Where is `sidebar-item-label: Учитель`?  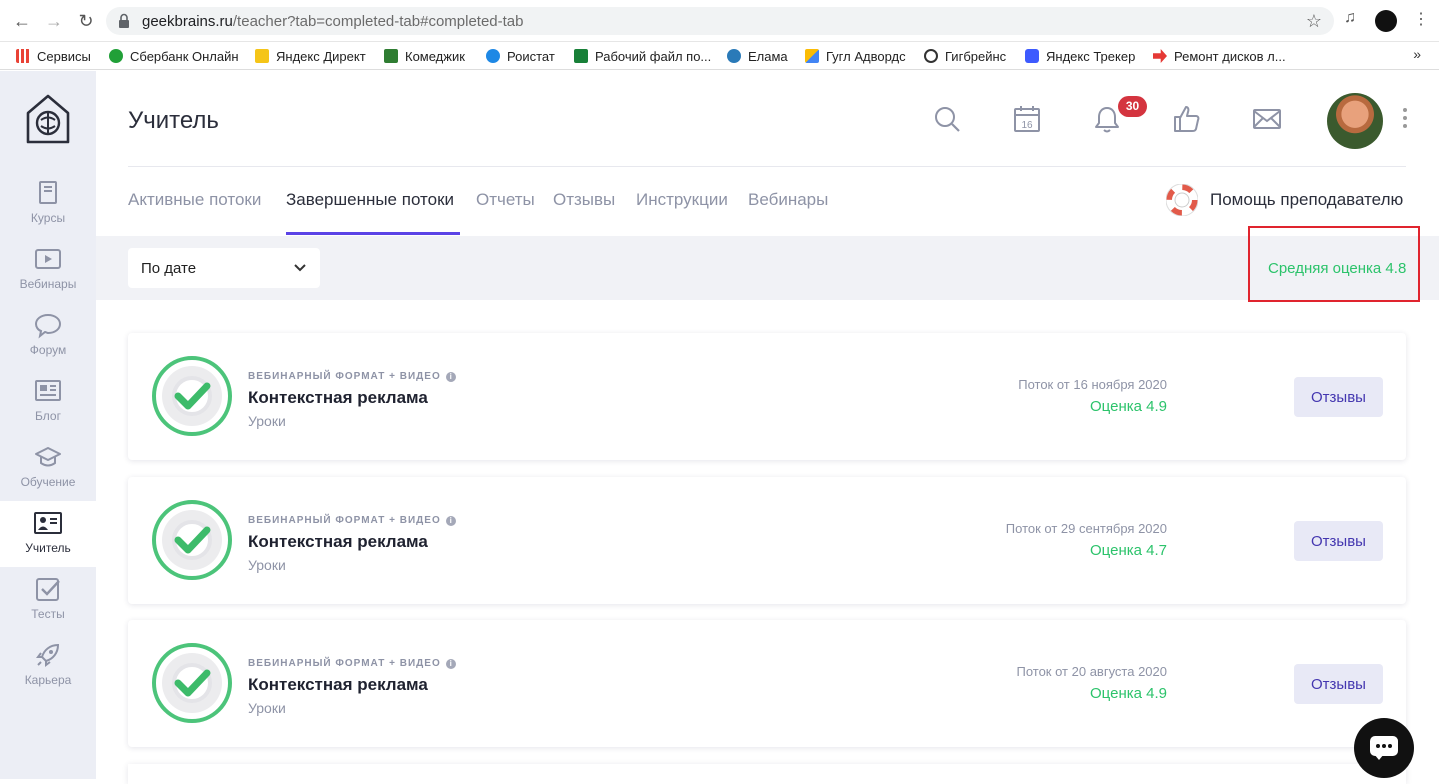
sidebar-item-label: Учитель is located at coordinates (48, 548).